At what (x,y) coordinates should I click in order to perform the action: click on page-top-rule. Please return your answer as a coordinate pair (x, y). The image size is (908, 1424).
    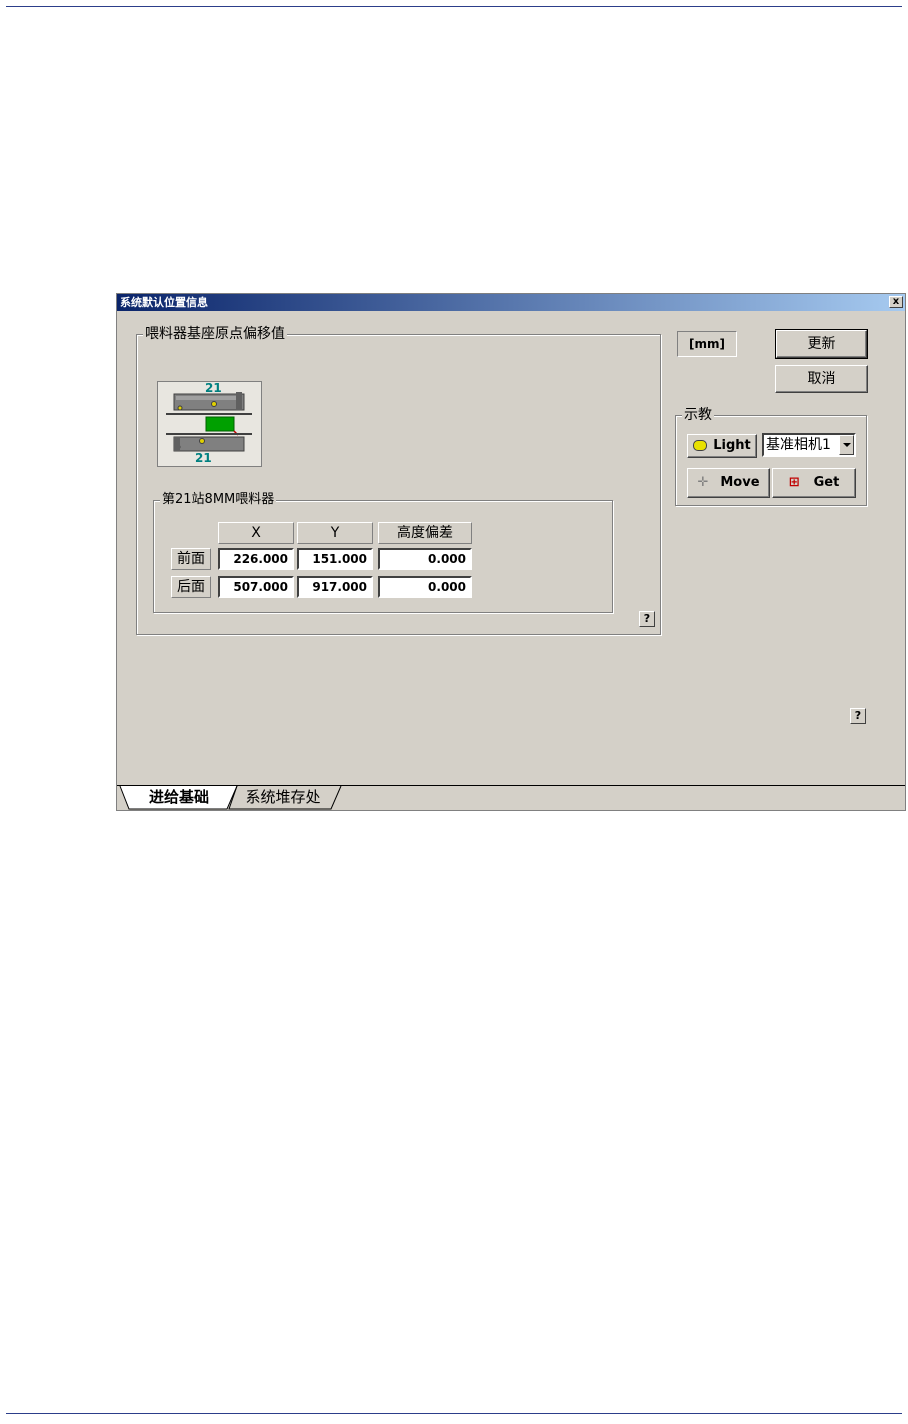
    Looking at the image, I should click on (454, 6).